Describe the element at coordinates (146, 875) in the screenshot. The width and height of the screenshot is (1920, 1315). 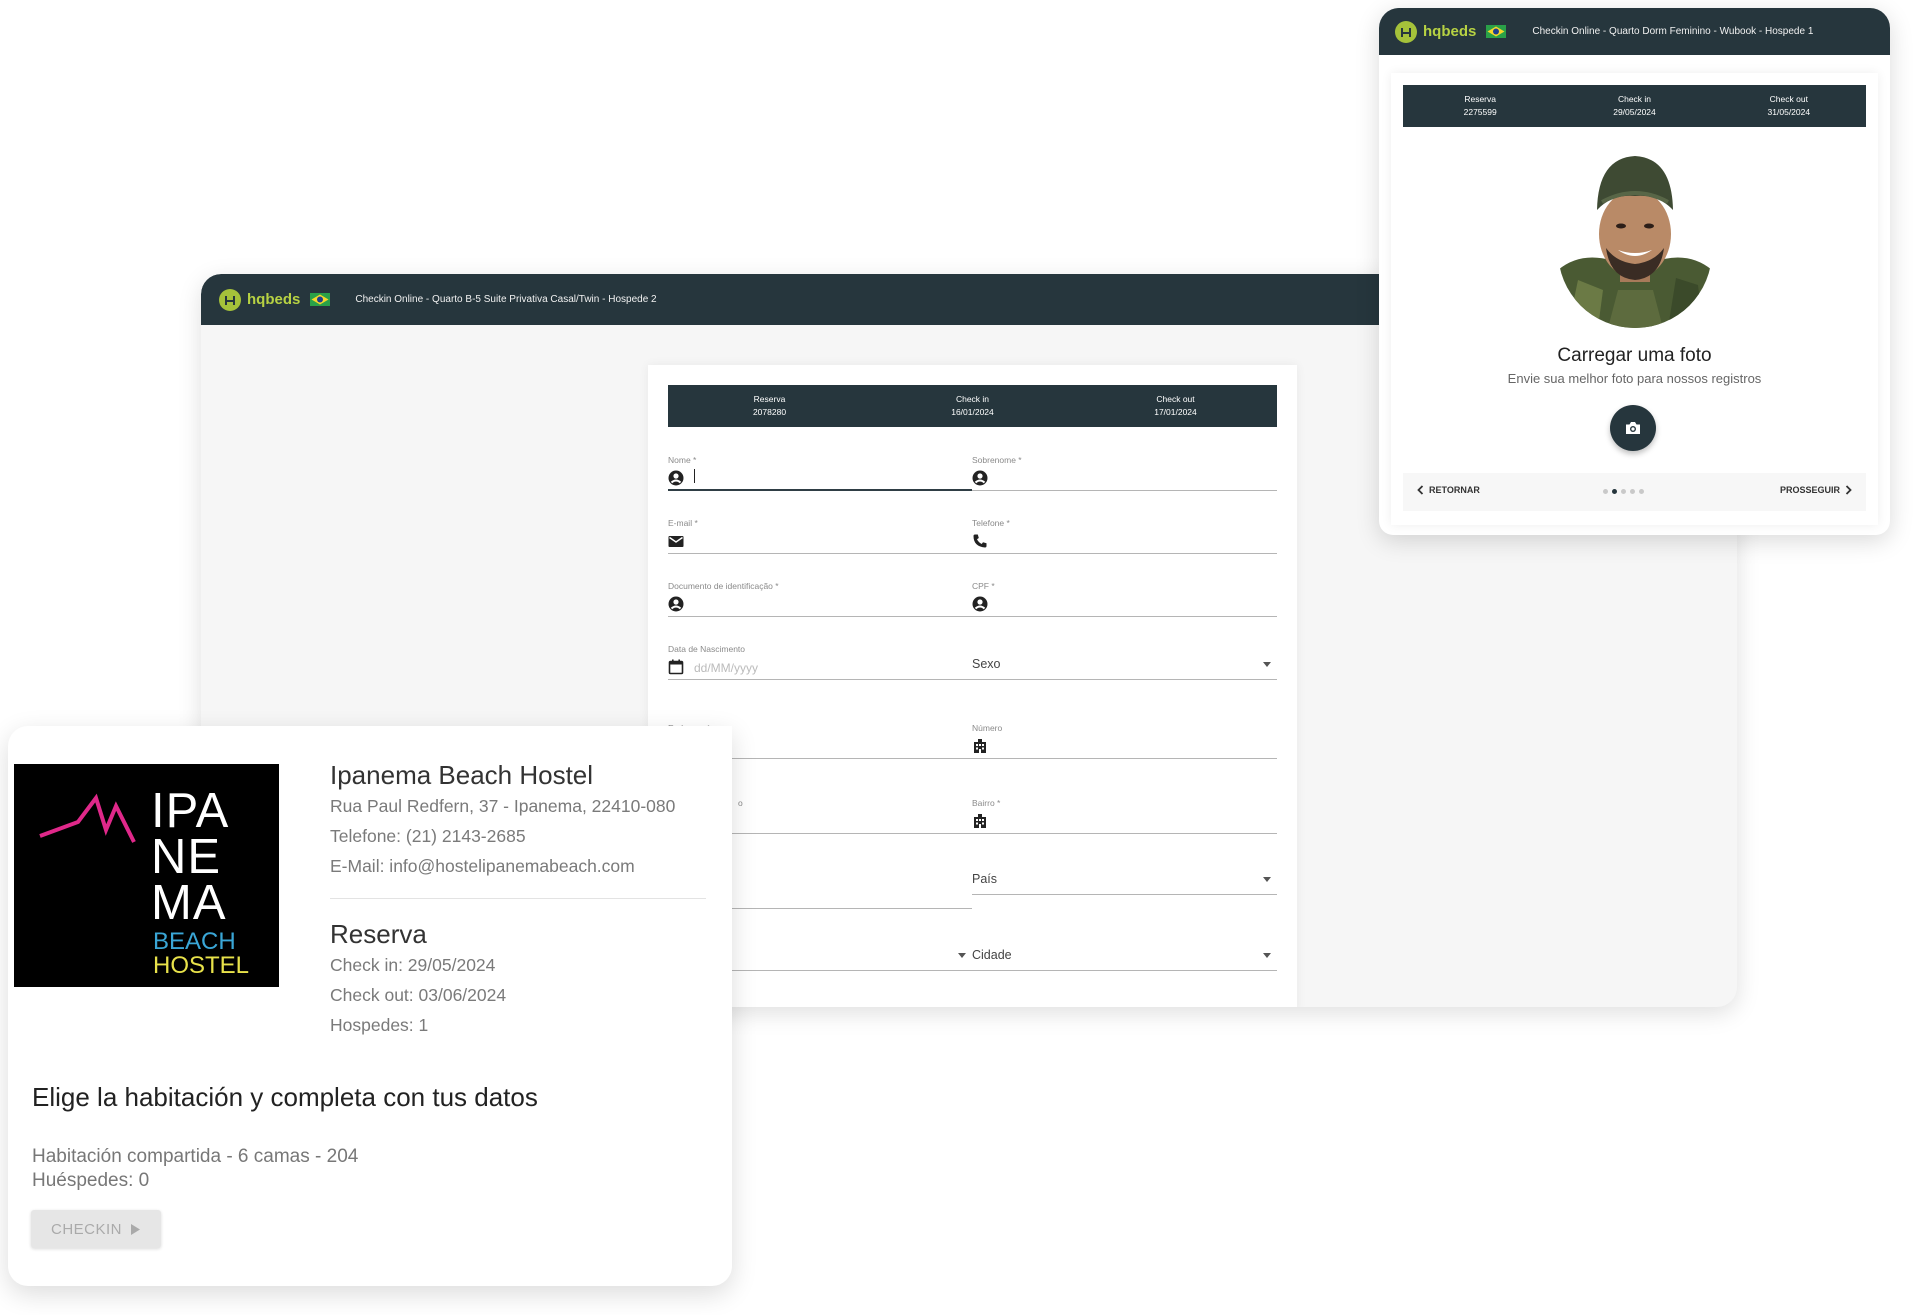
I see `ipanema-beach-hostel-logo: IPA NE MA BEACH HOSTEL` at that location.